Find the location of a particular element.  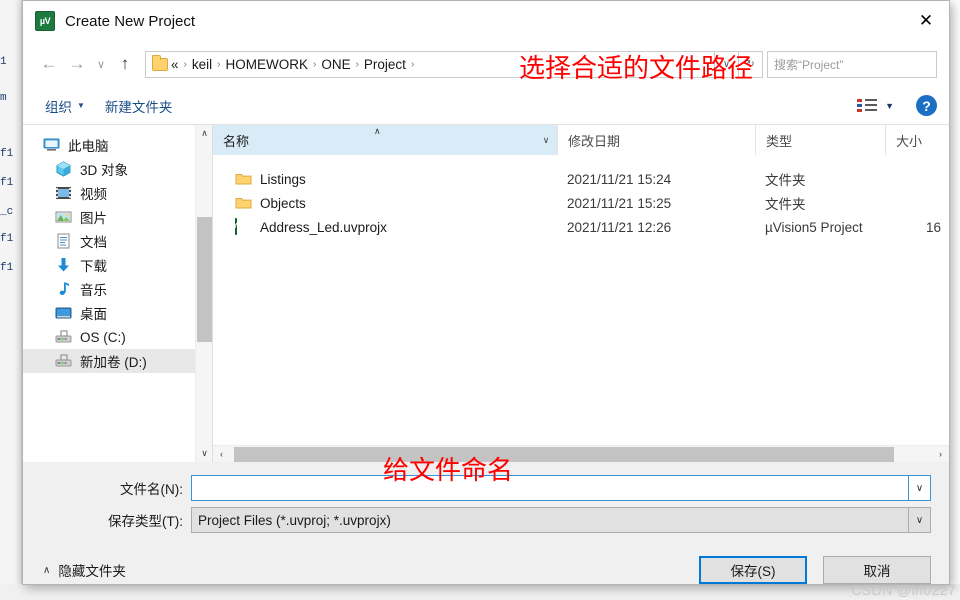

forward-button: → is located at coordinates (77, 64).